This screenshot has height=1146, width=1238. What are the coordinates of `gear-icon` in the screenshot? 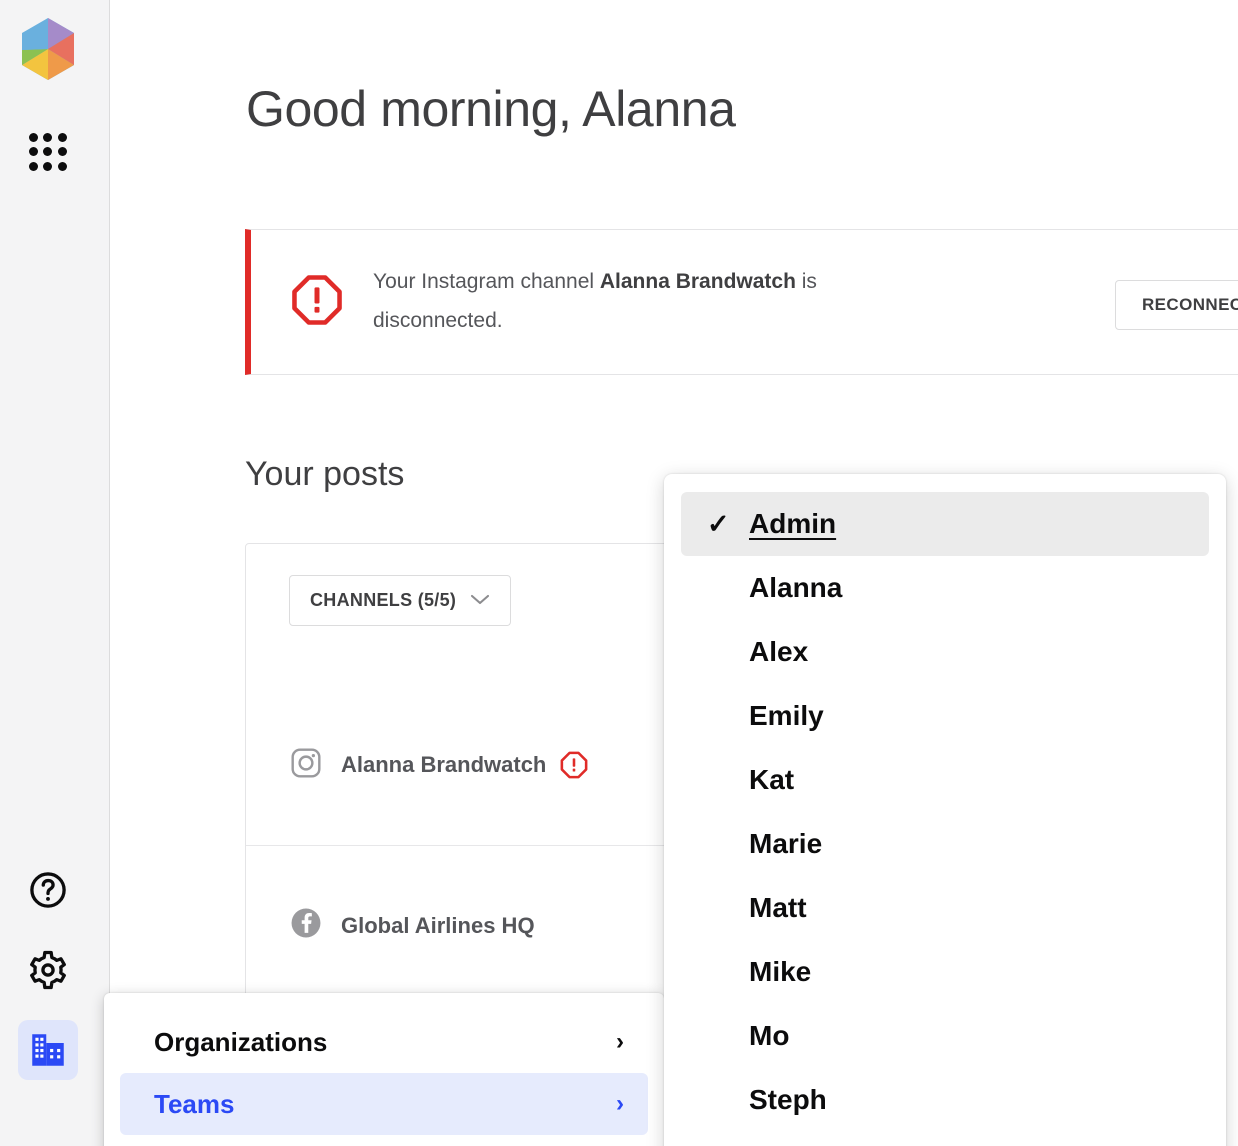 It's located at (48, 970).